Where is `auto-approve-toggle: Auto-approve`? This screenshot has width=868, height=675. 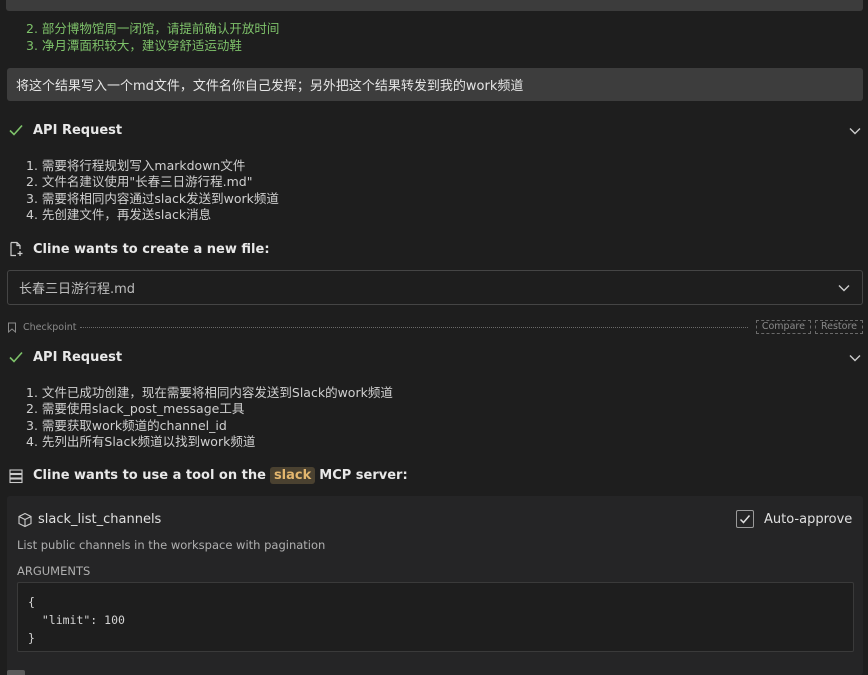
auto-approve-toggle: Auto-approve is located at coordinates (794, 519).